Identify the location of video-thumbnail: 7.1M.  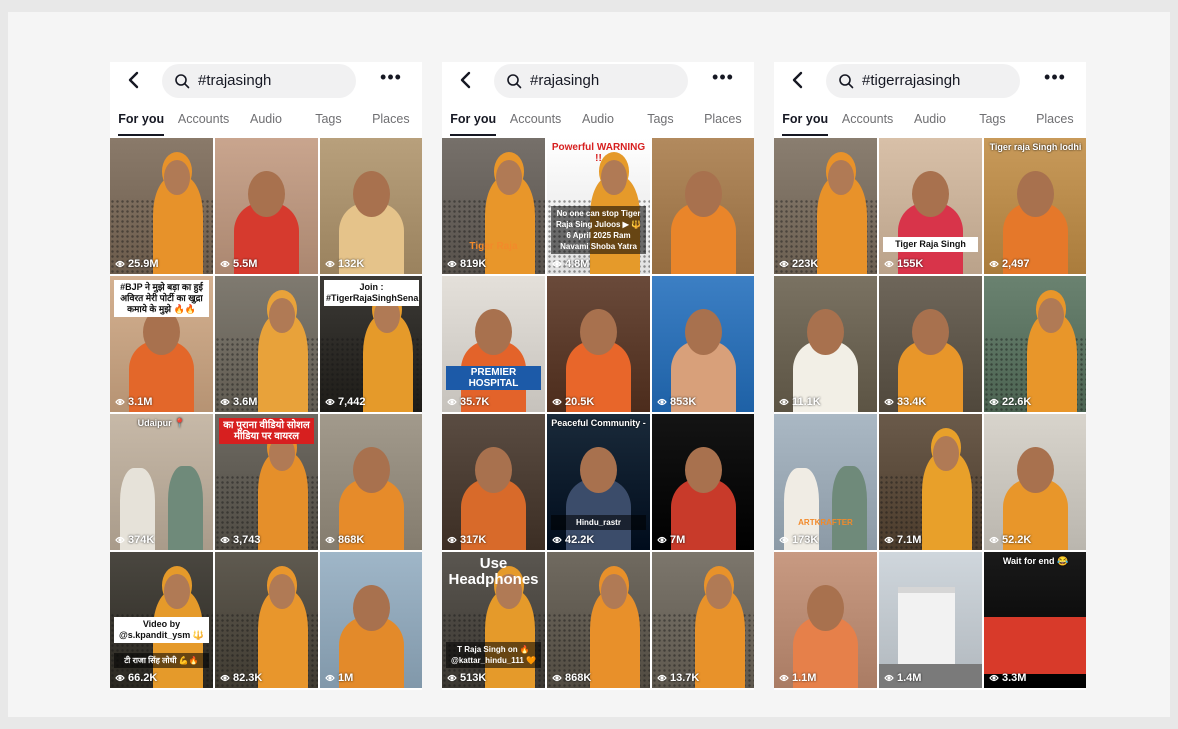
(930, 482).